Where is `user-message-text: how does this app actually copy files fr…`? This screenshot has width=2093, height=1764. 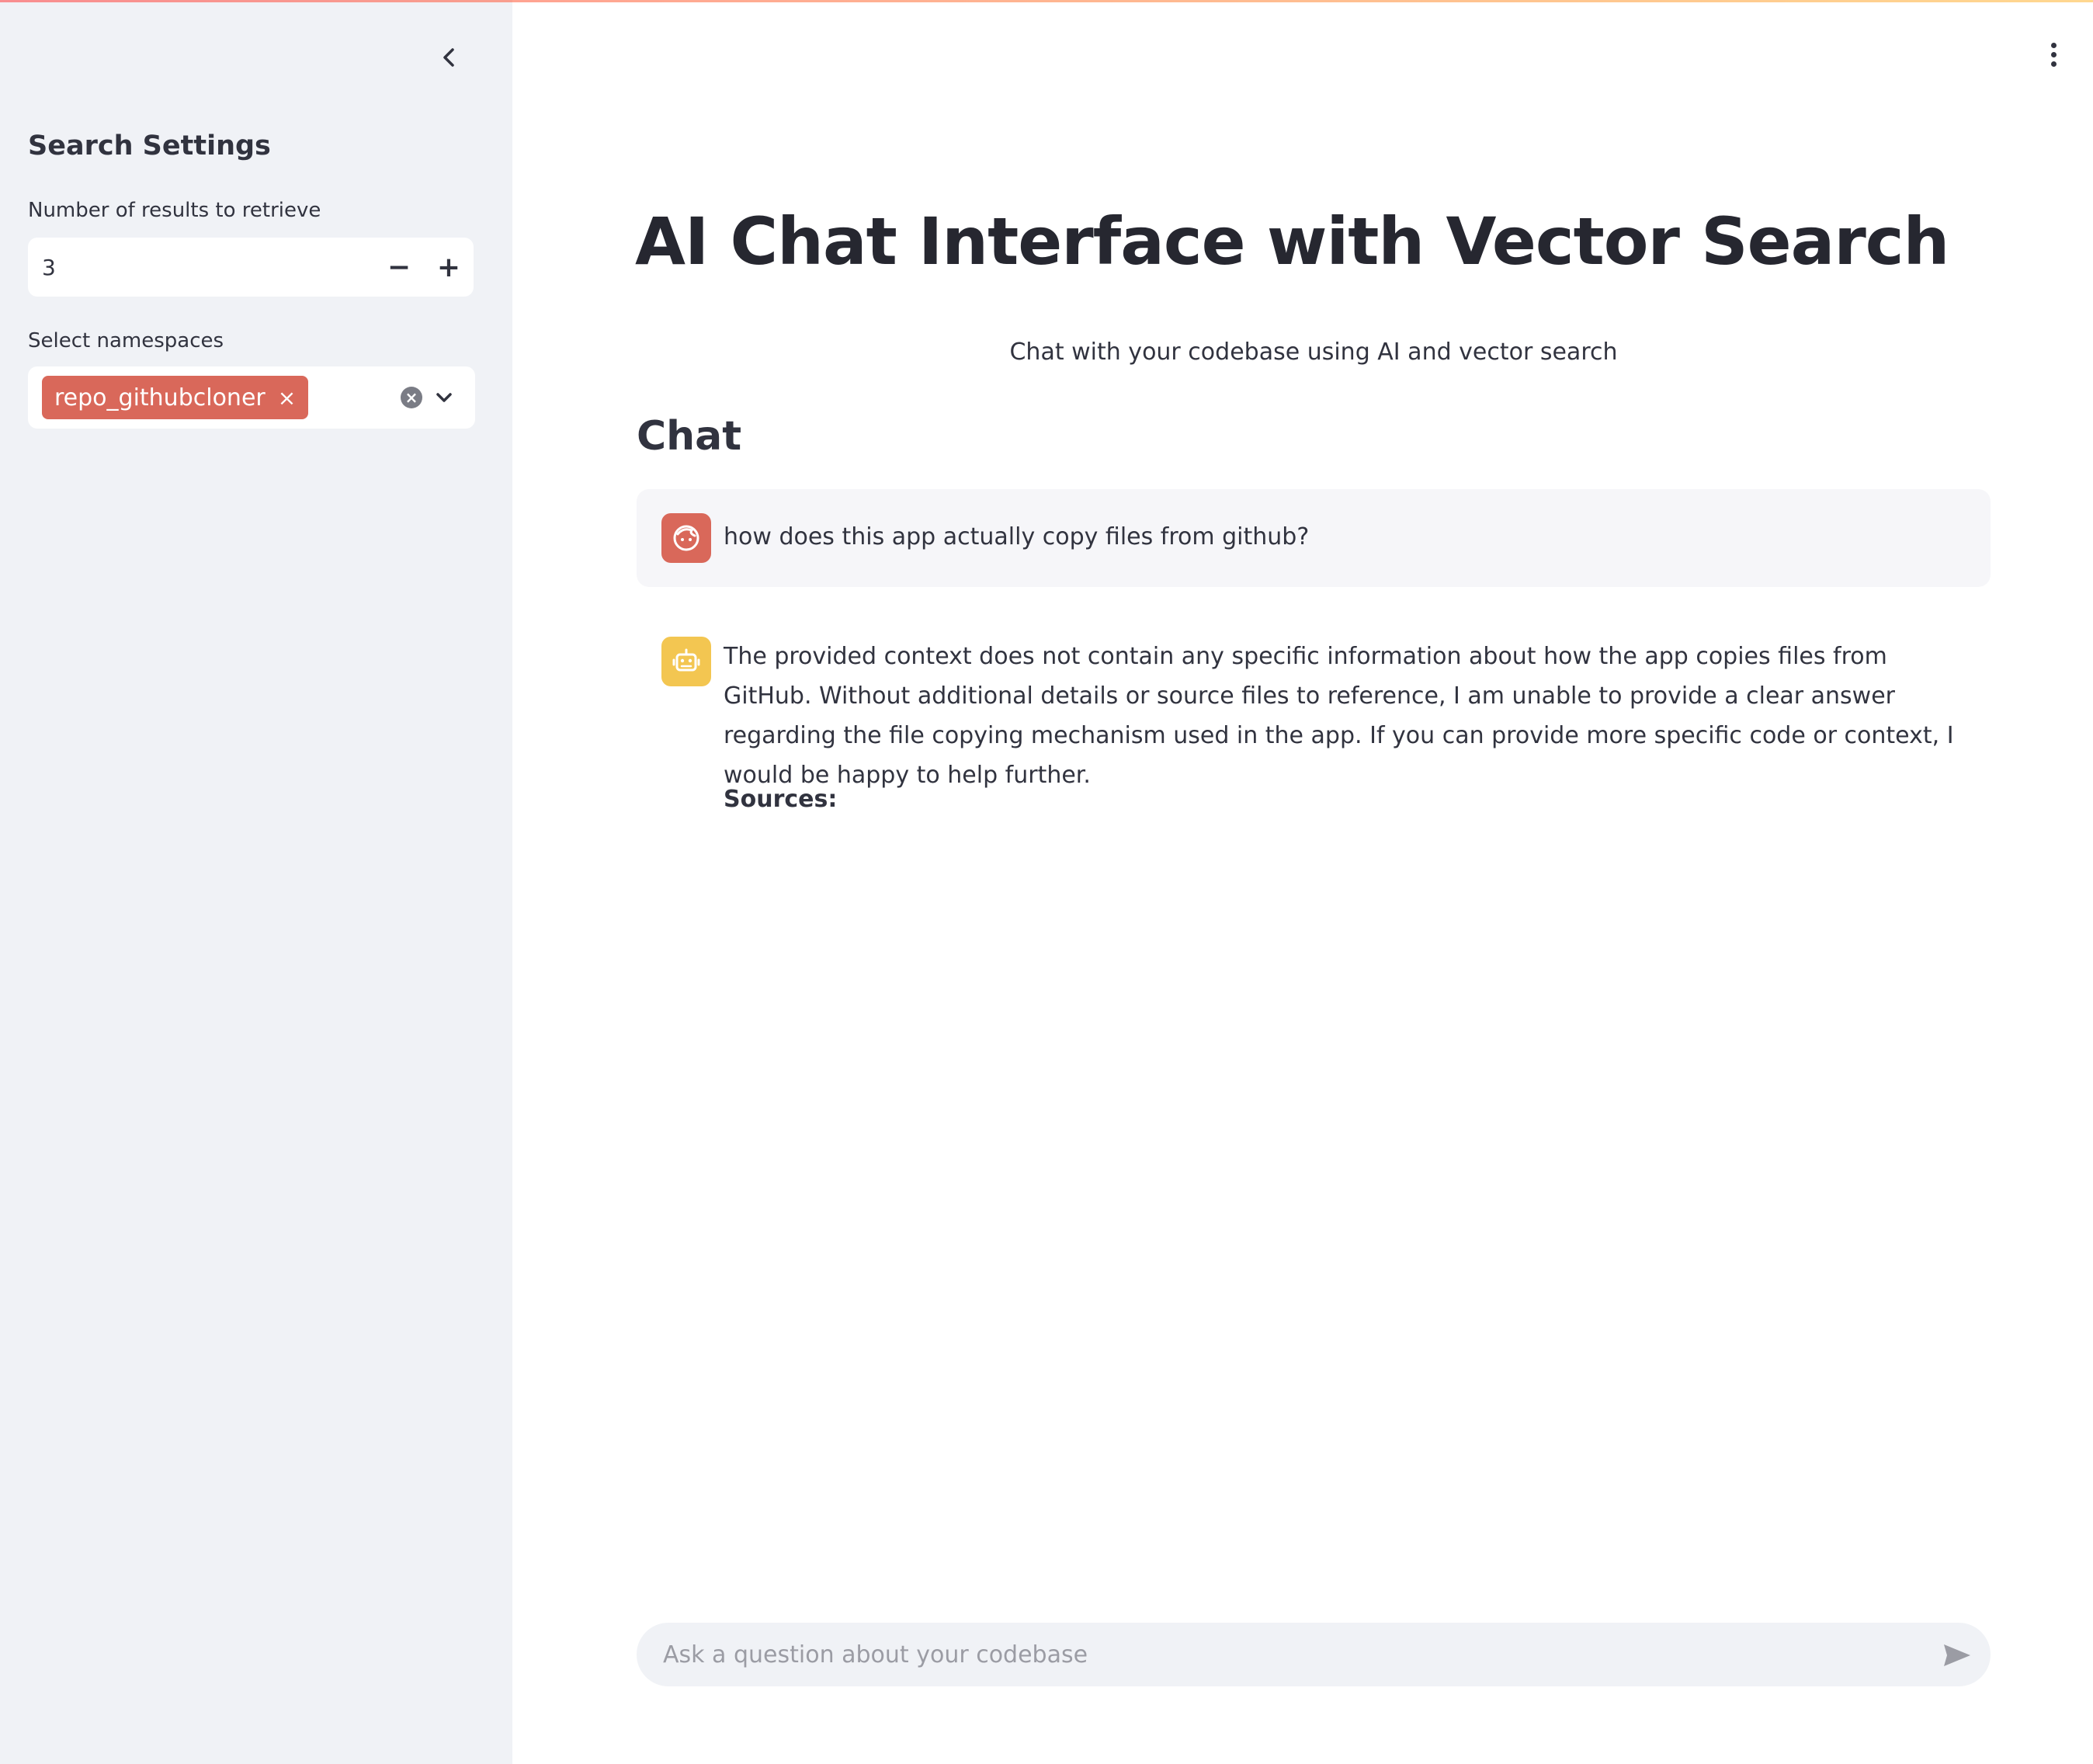 user-message-text: how does this app actually copy files fr… is located at coordinates (1017, 536).